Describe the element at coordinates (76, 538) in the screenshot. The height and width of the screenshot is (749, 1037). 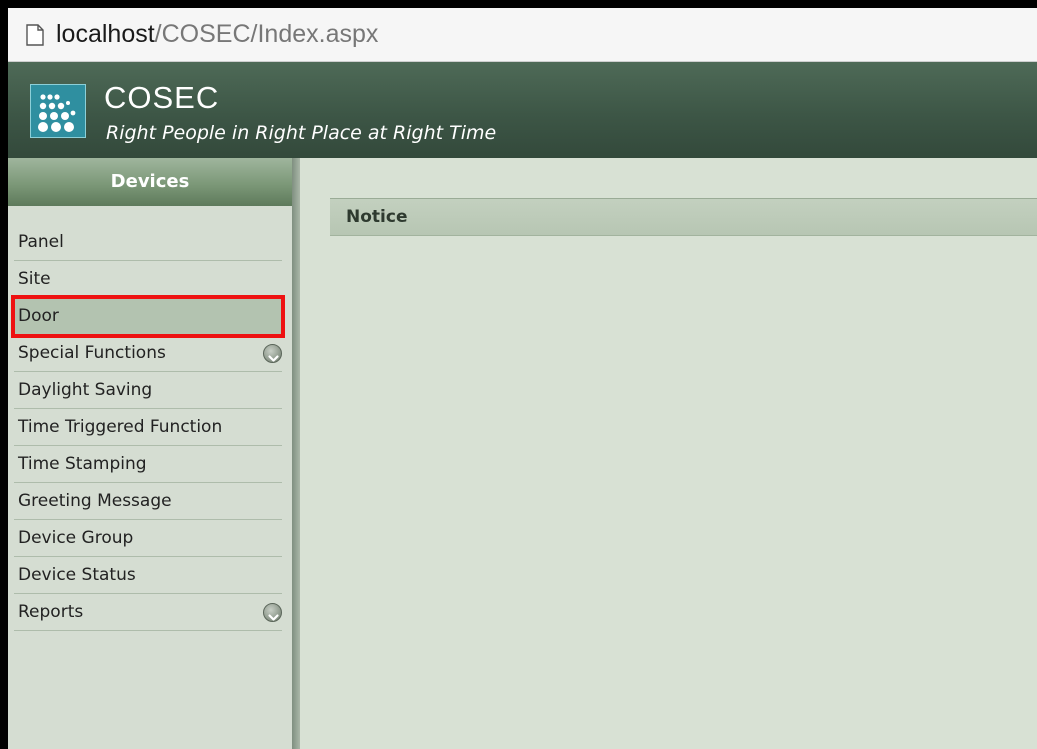
I see `sidebar-item-label: Device Group` at that location.